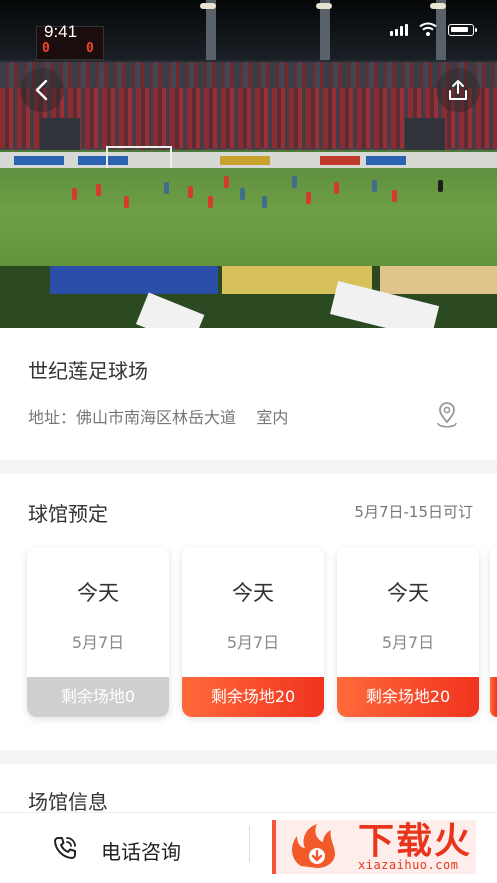 The height and width of the screenshot is (883, 497). What do you see at coordinates (98, 632) in the screenshot?
I see `day-card: 今天 5月7日 剩余场地0` at bounding box center [98, 632].